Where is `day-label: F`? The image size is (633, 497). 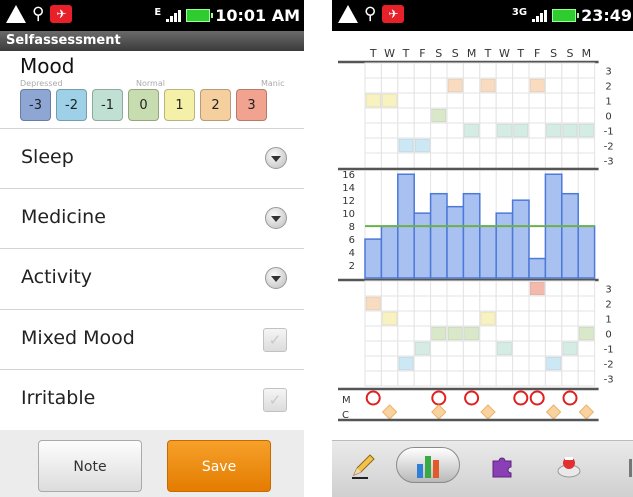 day-label: F is located at coordinates (422, 53).